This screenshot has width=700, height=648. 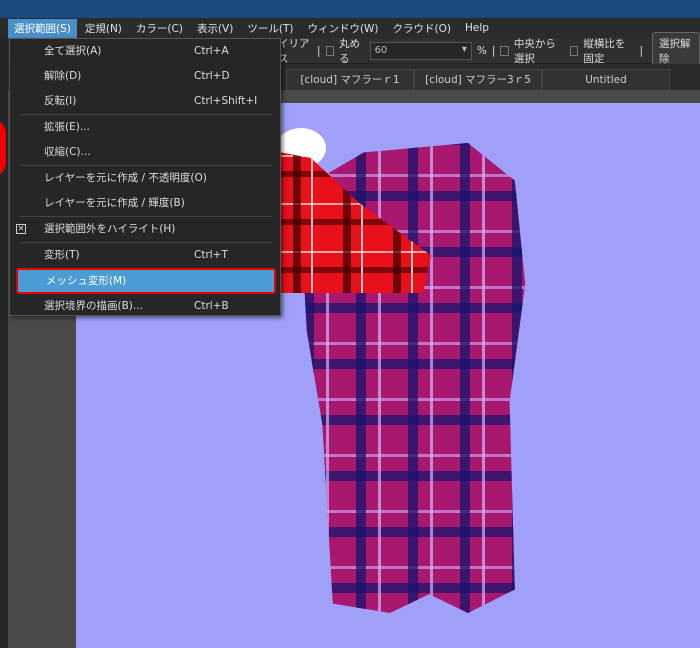 I want to click on tab-muffler3-r5: [cloud] マフラー3ｒ5, so click(x=478, y=79).